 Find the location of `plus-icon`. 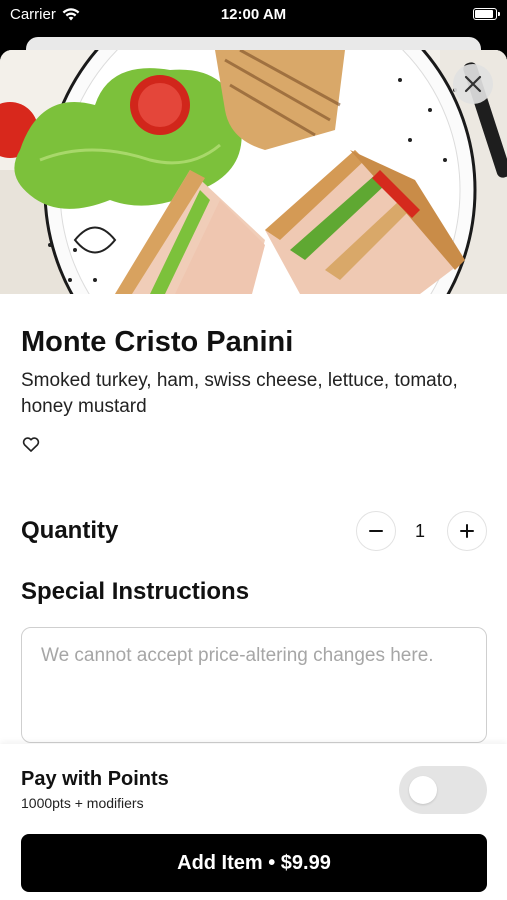

plus-icon is located at coordinates (467, 531).